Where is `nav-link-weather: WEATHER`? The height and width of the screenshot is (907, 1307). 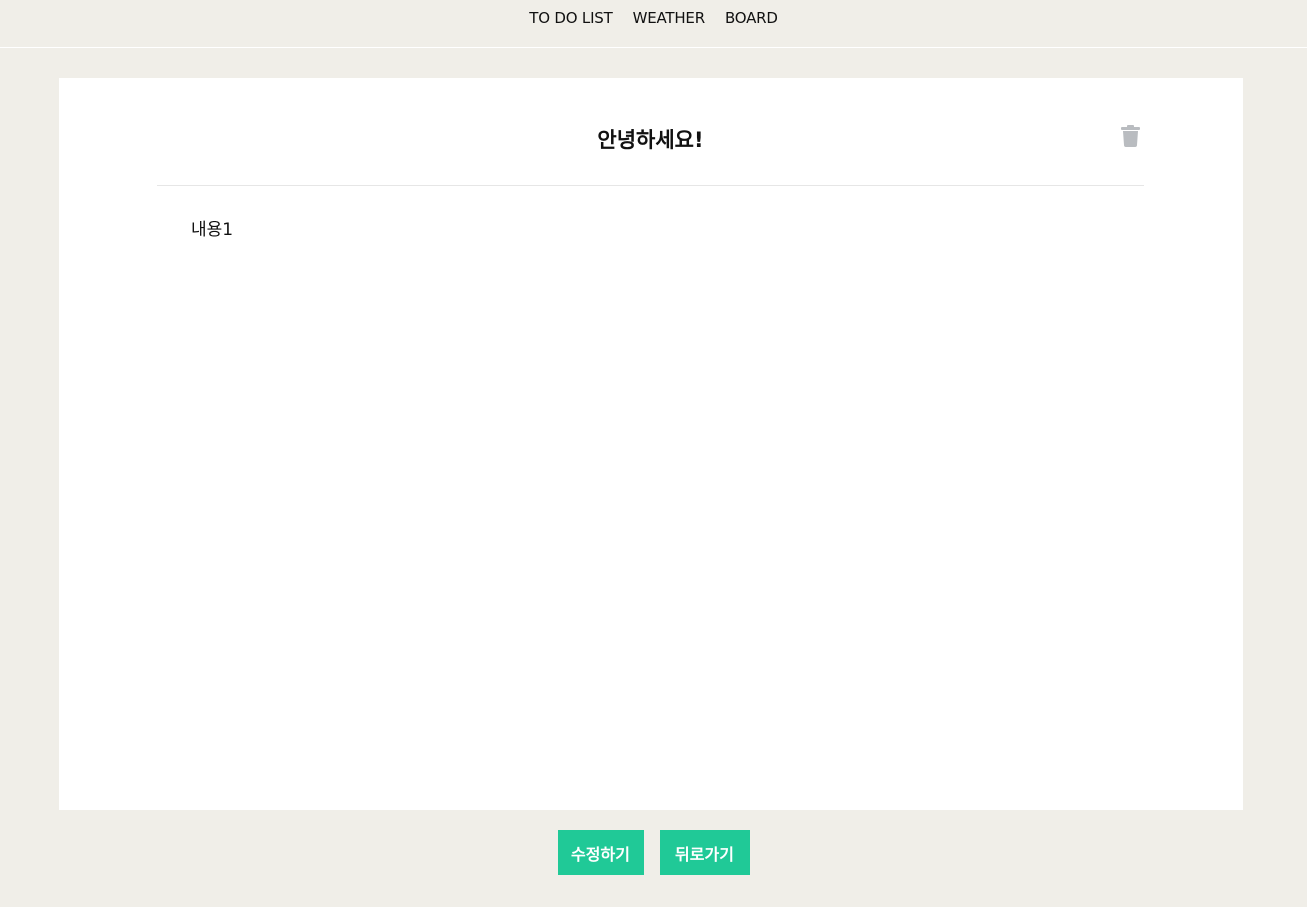
nav-link-weather: WEATHER is located at coordinates (669, 18).